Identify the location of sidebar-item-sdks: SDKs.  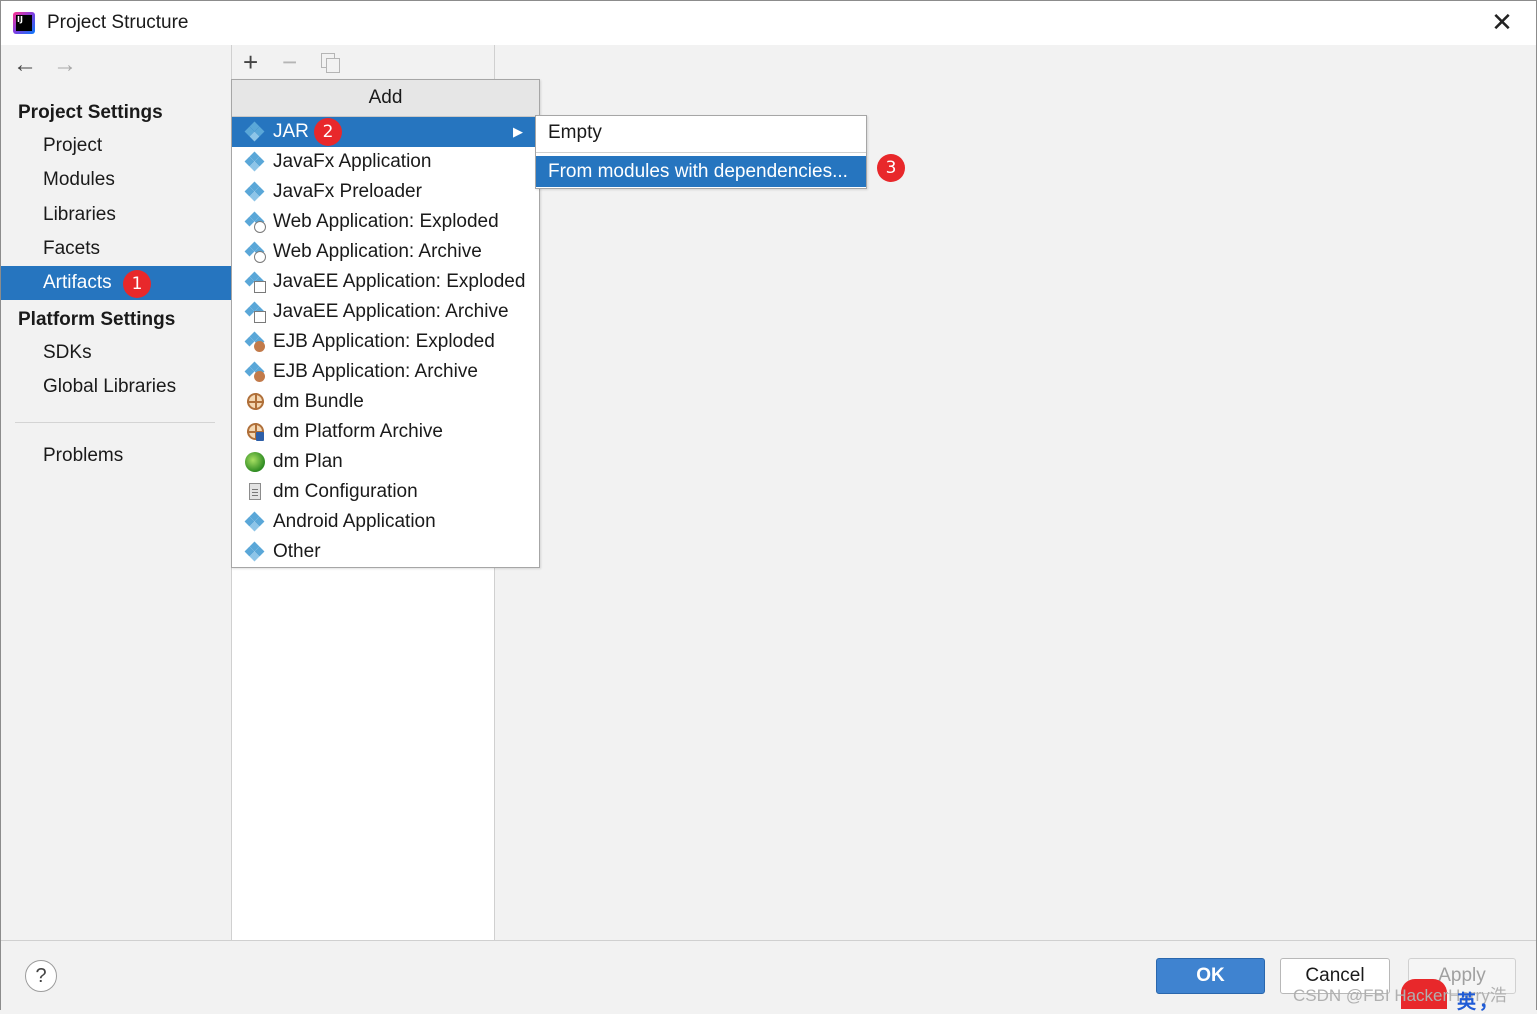
(116, 353).